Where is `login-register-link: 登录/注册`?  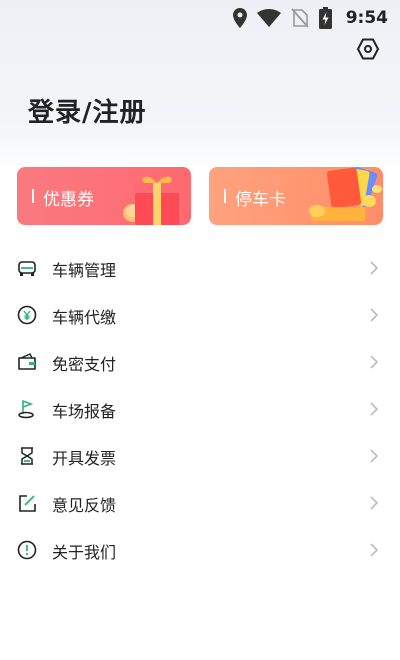 login-register-link: 登录/注册 is located at coordinates (87, 110).